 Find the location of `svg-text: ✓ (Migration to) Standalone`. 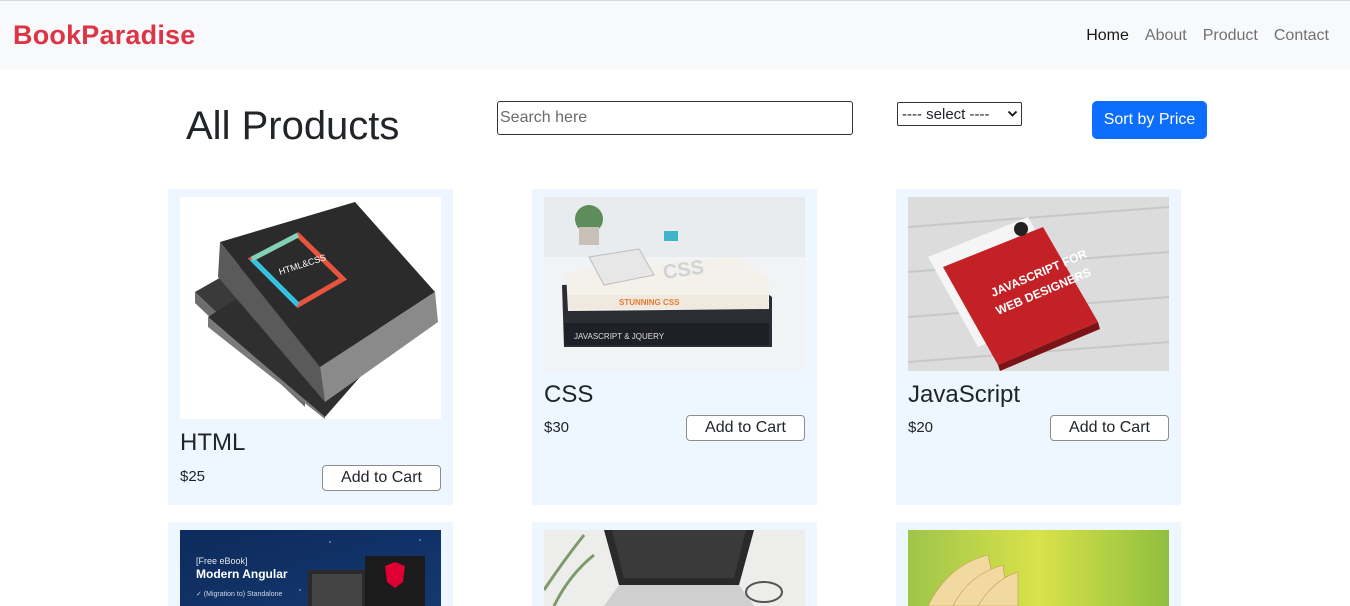

svg-text: ✓ (Migration to) Standalone is located at coordinates (239, 594).